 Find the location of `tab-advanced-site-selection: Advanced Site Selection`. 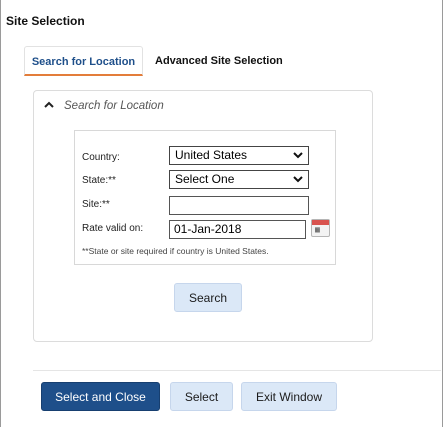

tab-advanced-site-selection: Advanced Site Selection is located at coordinates (219, 61).